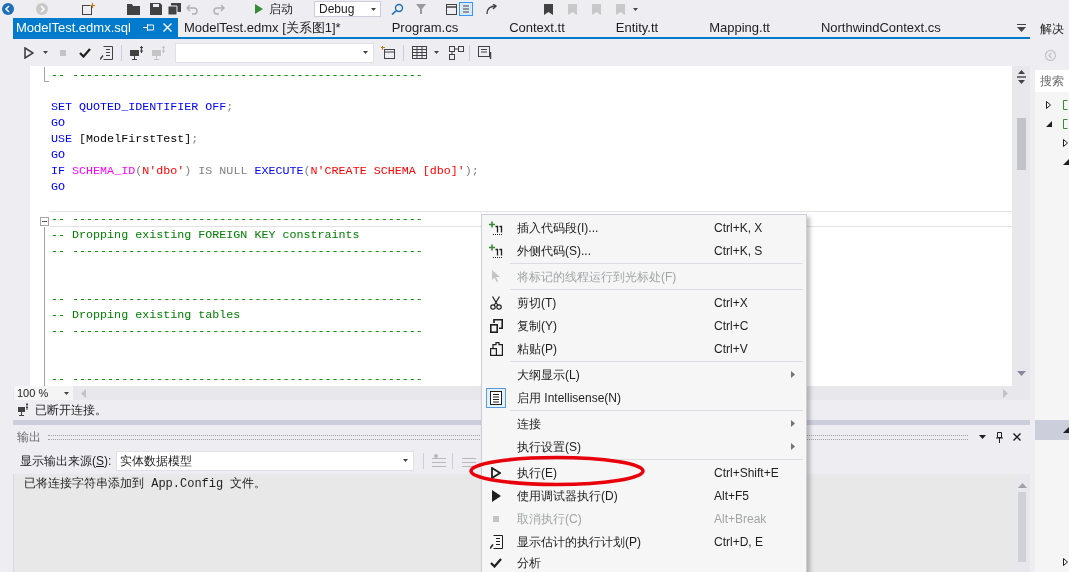 Image resolution: width=1069 pixels, height=572 pixels. Describe the element at coordinates (274, 9) in the screenshot. I see `start-button: 启动` at that location.